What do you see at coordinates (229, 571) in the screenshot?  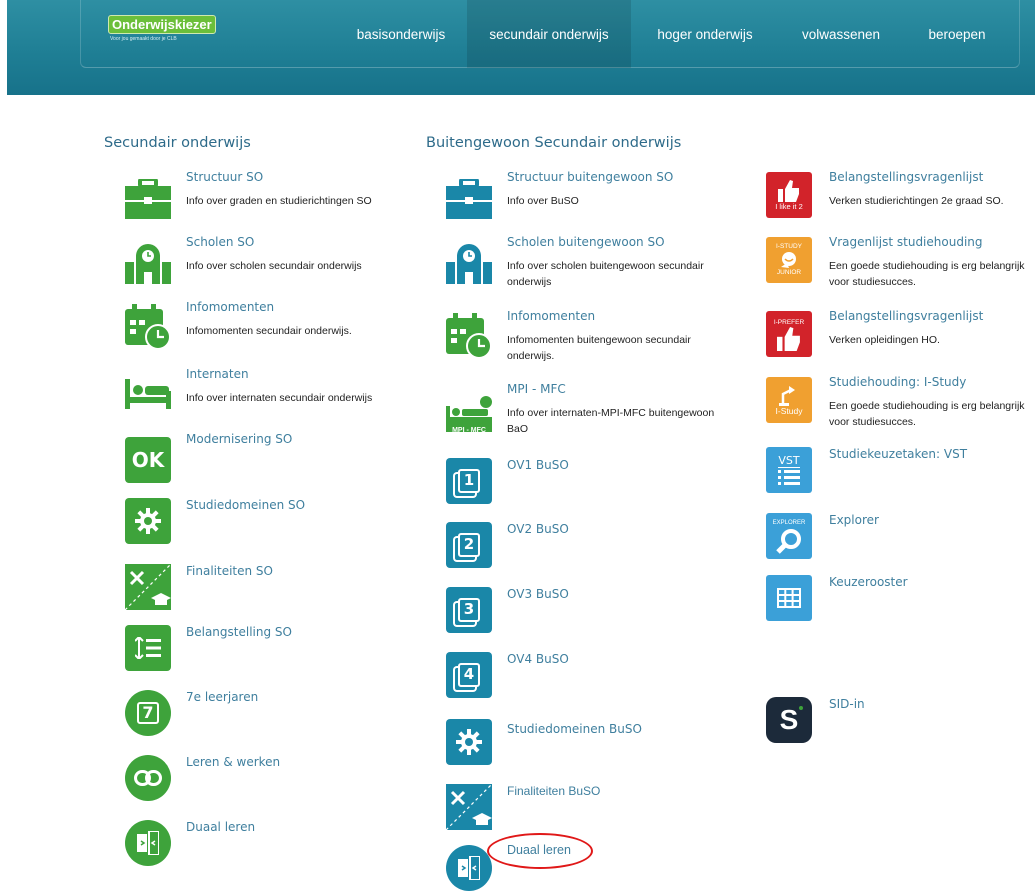 I see `entry-title: Finaliteiten SO` at bounding box center [229, 571].